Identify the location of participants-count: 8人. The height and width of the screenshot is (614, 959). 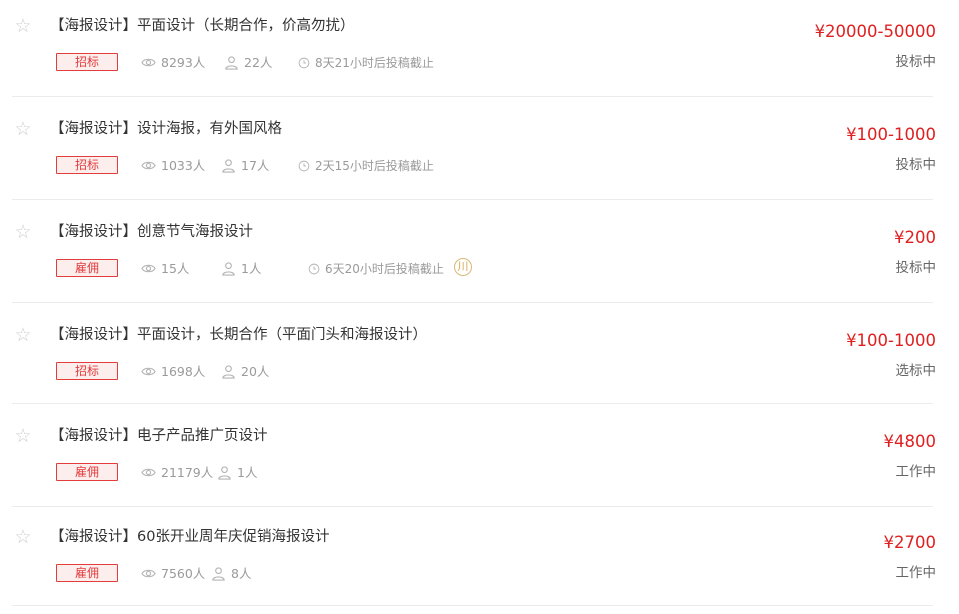
(231, 574).